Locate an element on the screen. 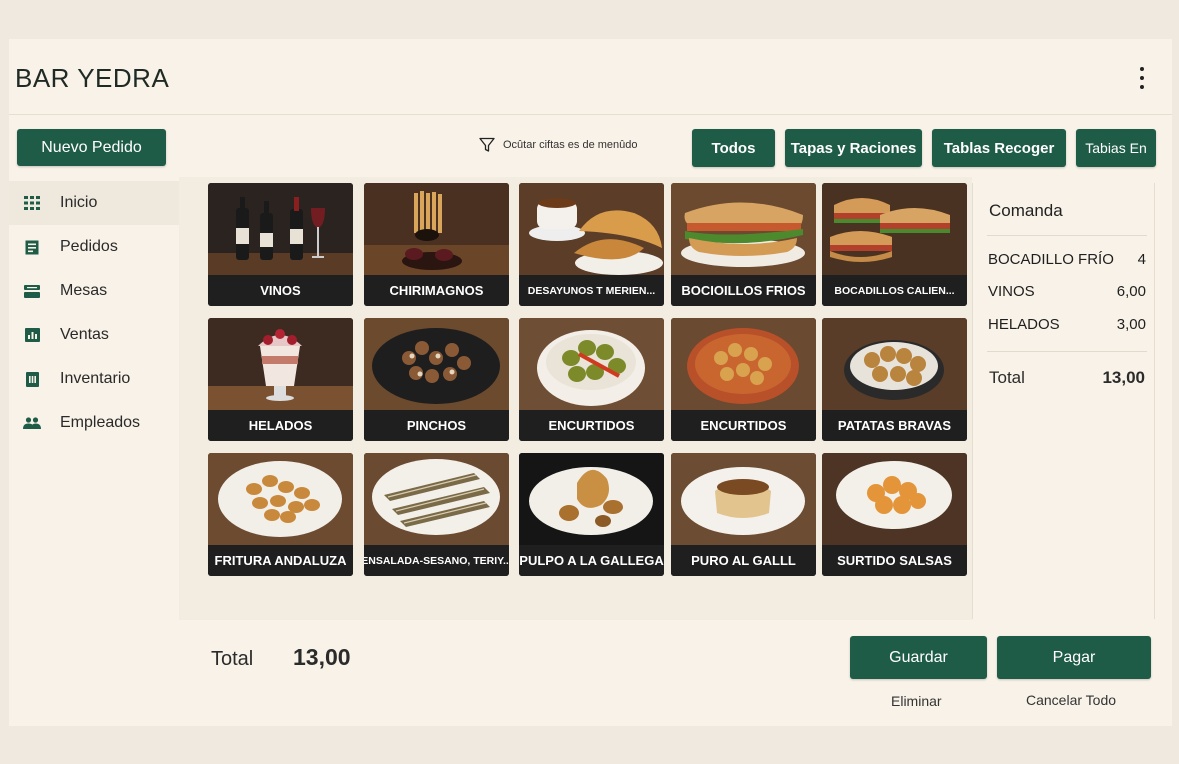  sidebar-item-label: Inventario is located at coordinates (95, 378).